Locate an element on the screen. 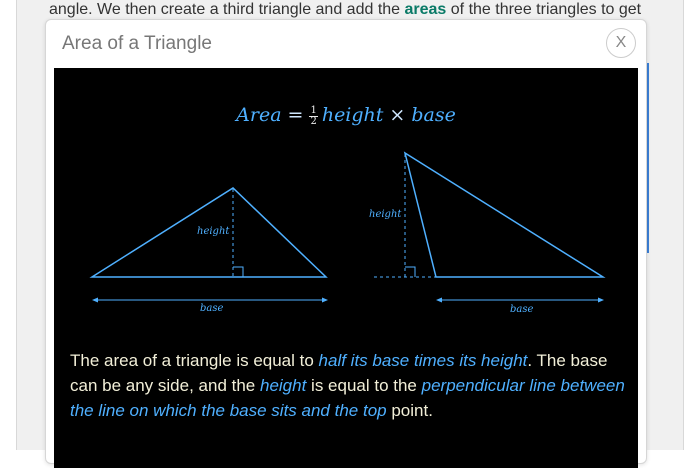  background-text-after: of the three triangles to get is located at coordinates (544, 9).